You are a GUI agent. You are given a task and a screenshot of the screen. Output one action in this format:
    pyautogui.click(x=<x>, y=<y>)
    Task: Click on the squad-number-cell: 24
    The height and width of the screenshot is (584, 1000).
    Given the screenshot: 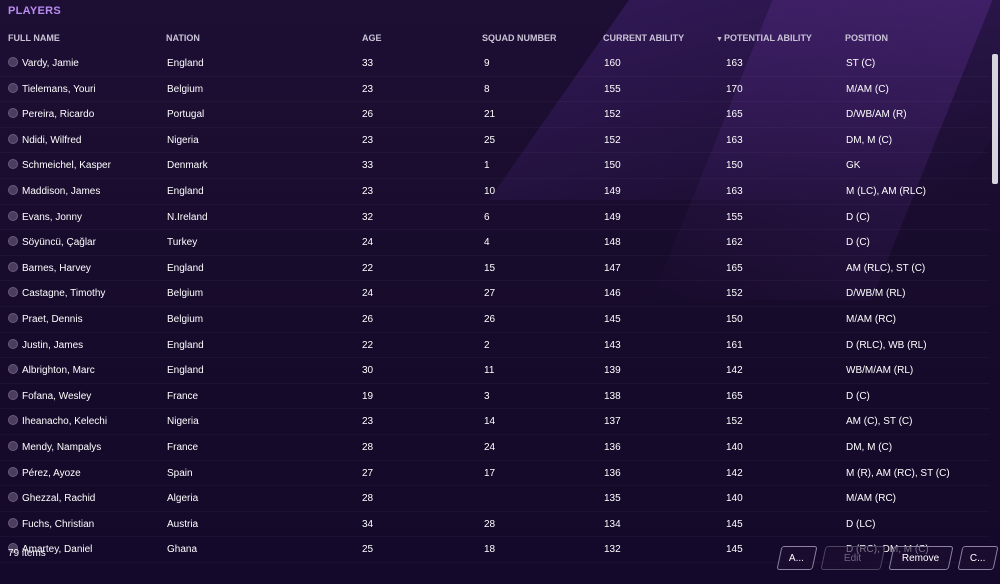 What is the action you would take?
    pyautogui.click(x=490, y=447)
    